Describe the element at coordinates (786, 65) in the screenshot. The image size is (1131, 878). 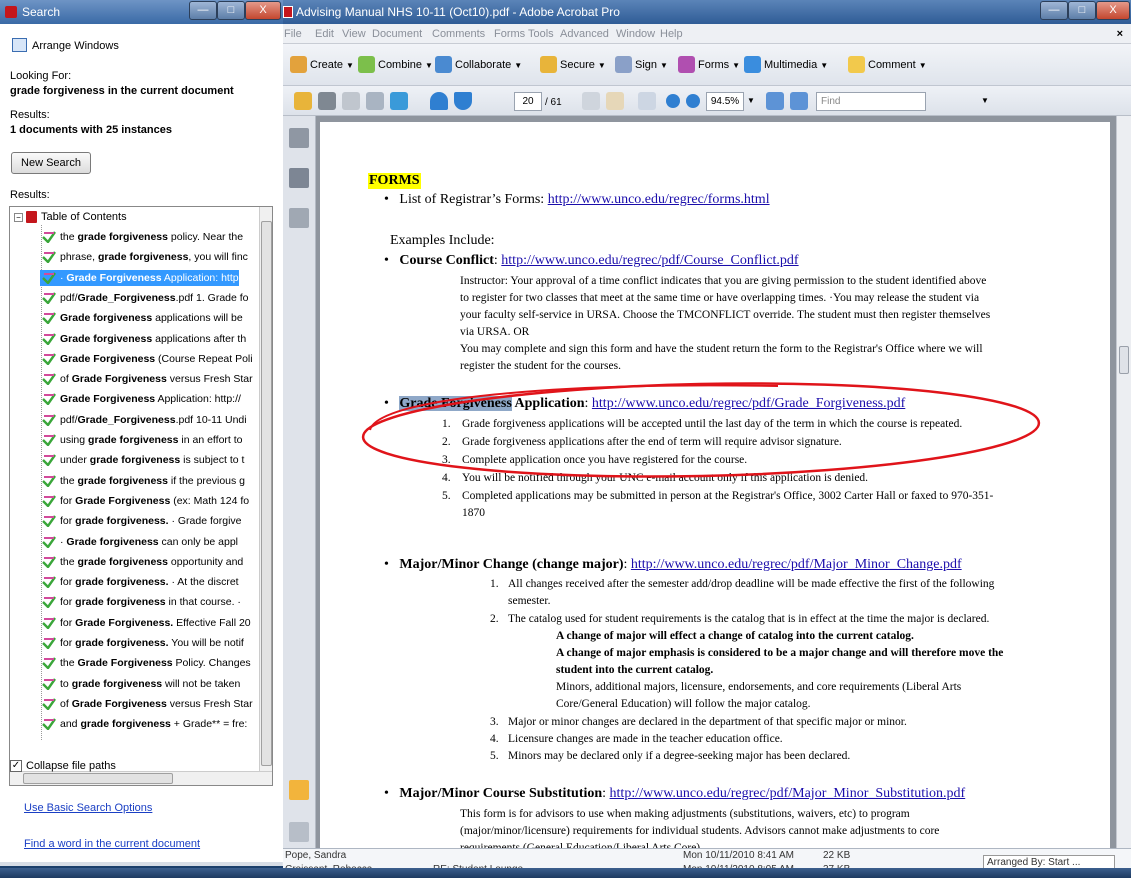
I see `multimedia-button: Multimedia ▼` at that location.